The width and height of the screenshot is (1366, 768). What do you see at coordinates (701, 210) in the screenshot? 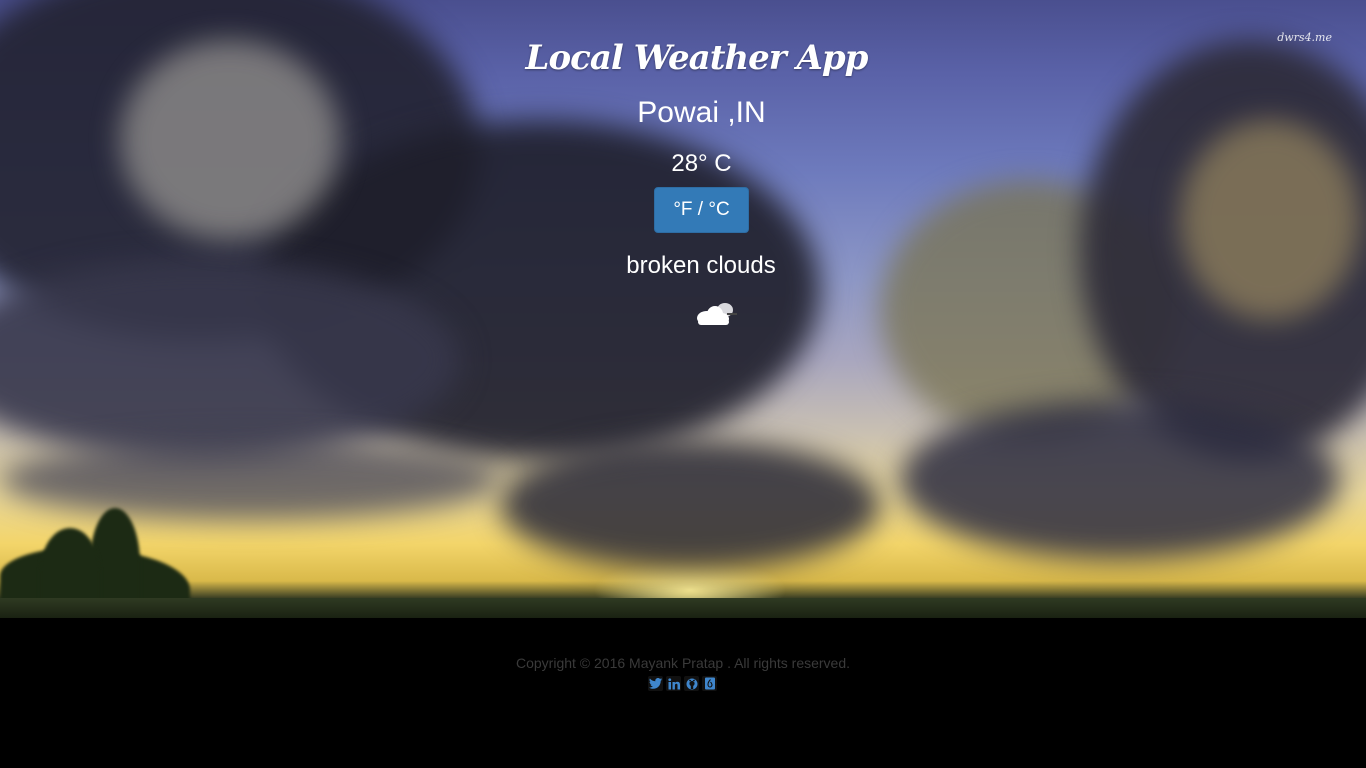
I see `unit-toggle-button: °F / °C` at bounding box center [701, 210].